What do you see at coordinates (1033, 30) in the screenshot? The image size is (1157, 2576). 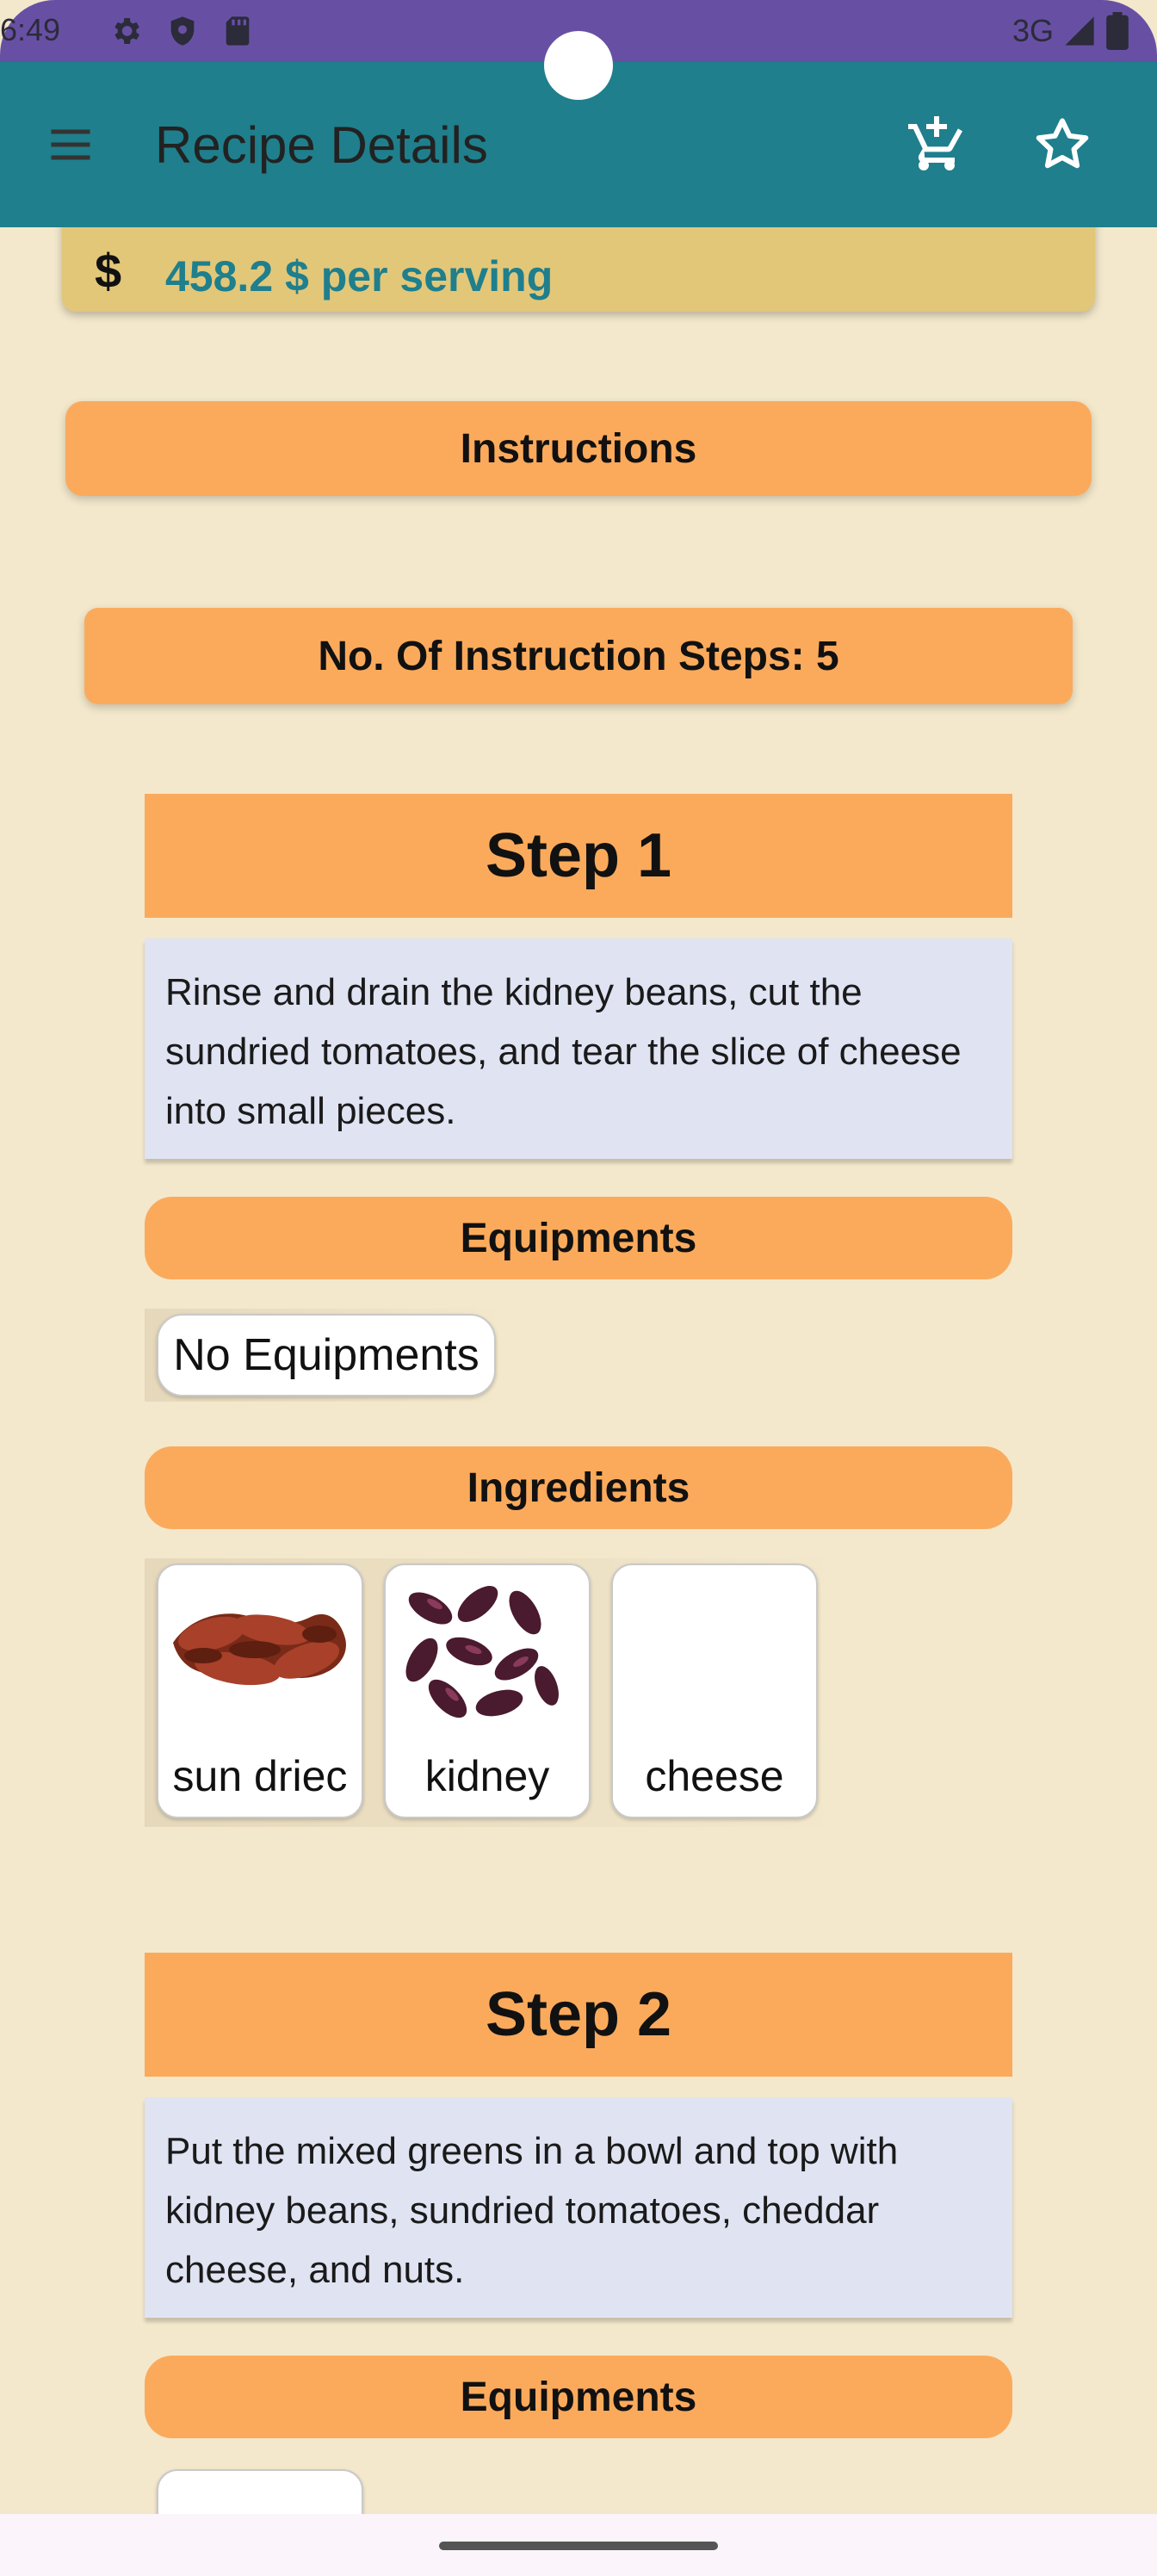 I see `network-type: 3G` at bounding box center [1033, 30].